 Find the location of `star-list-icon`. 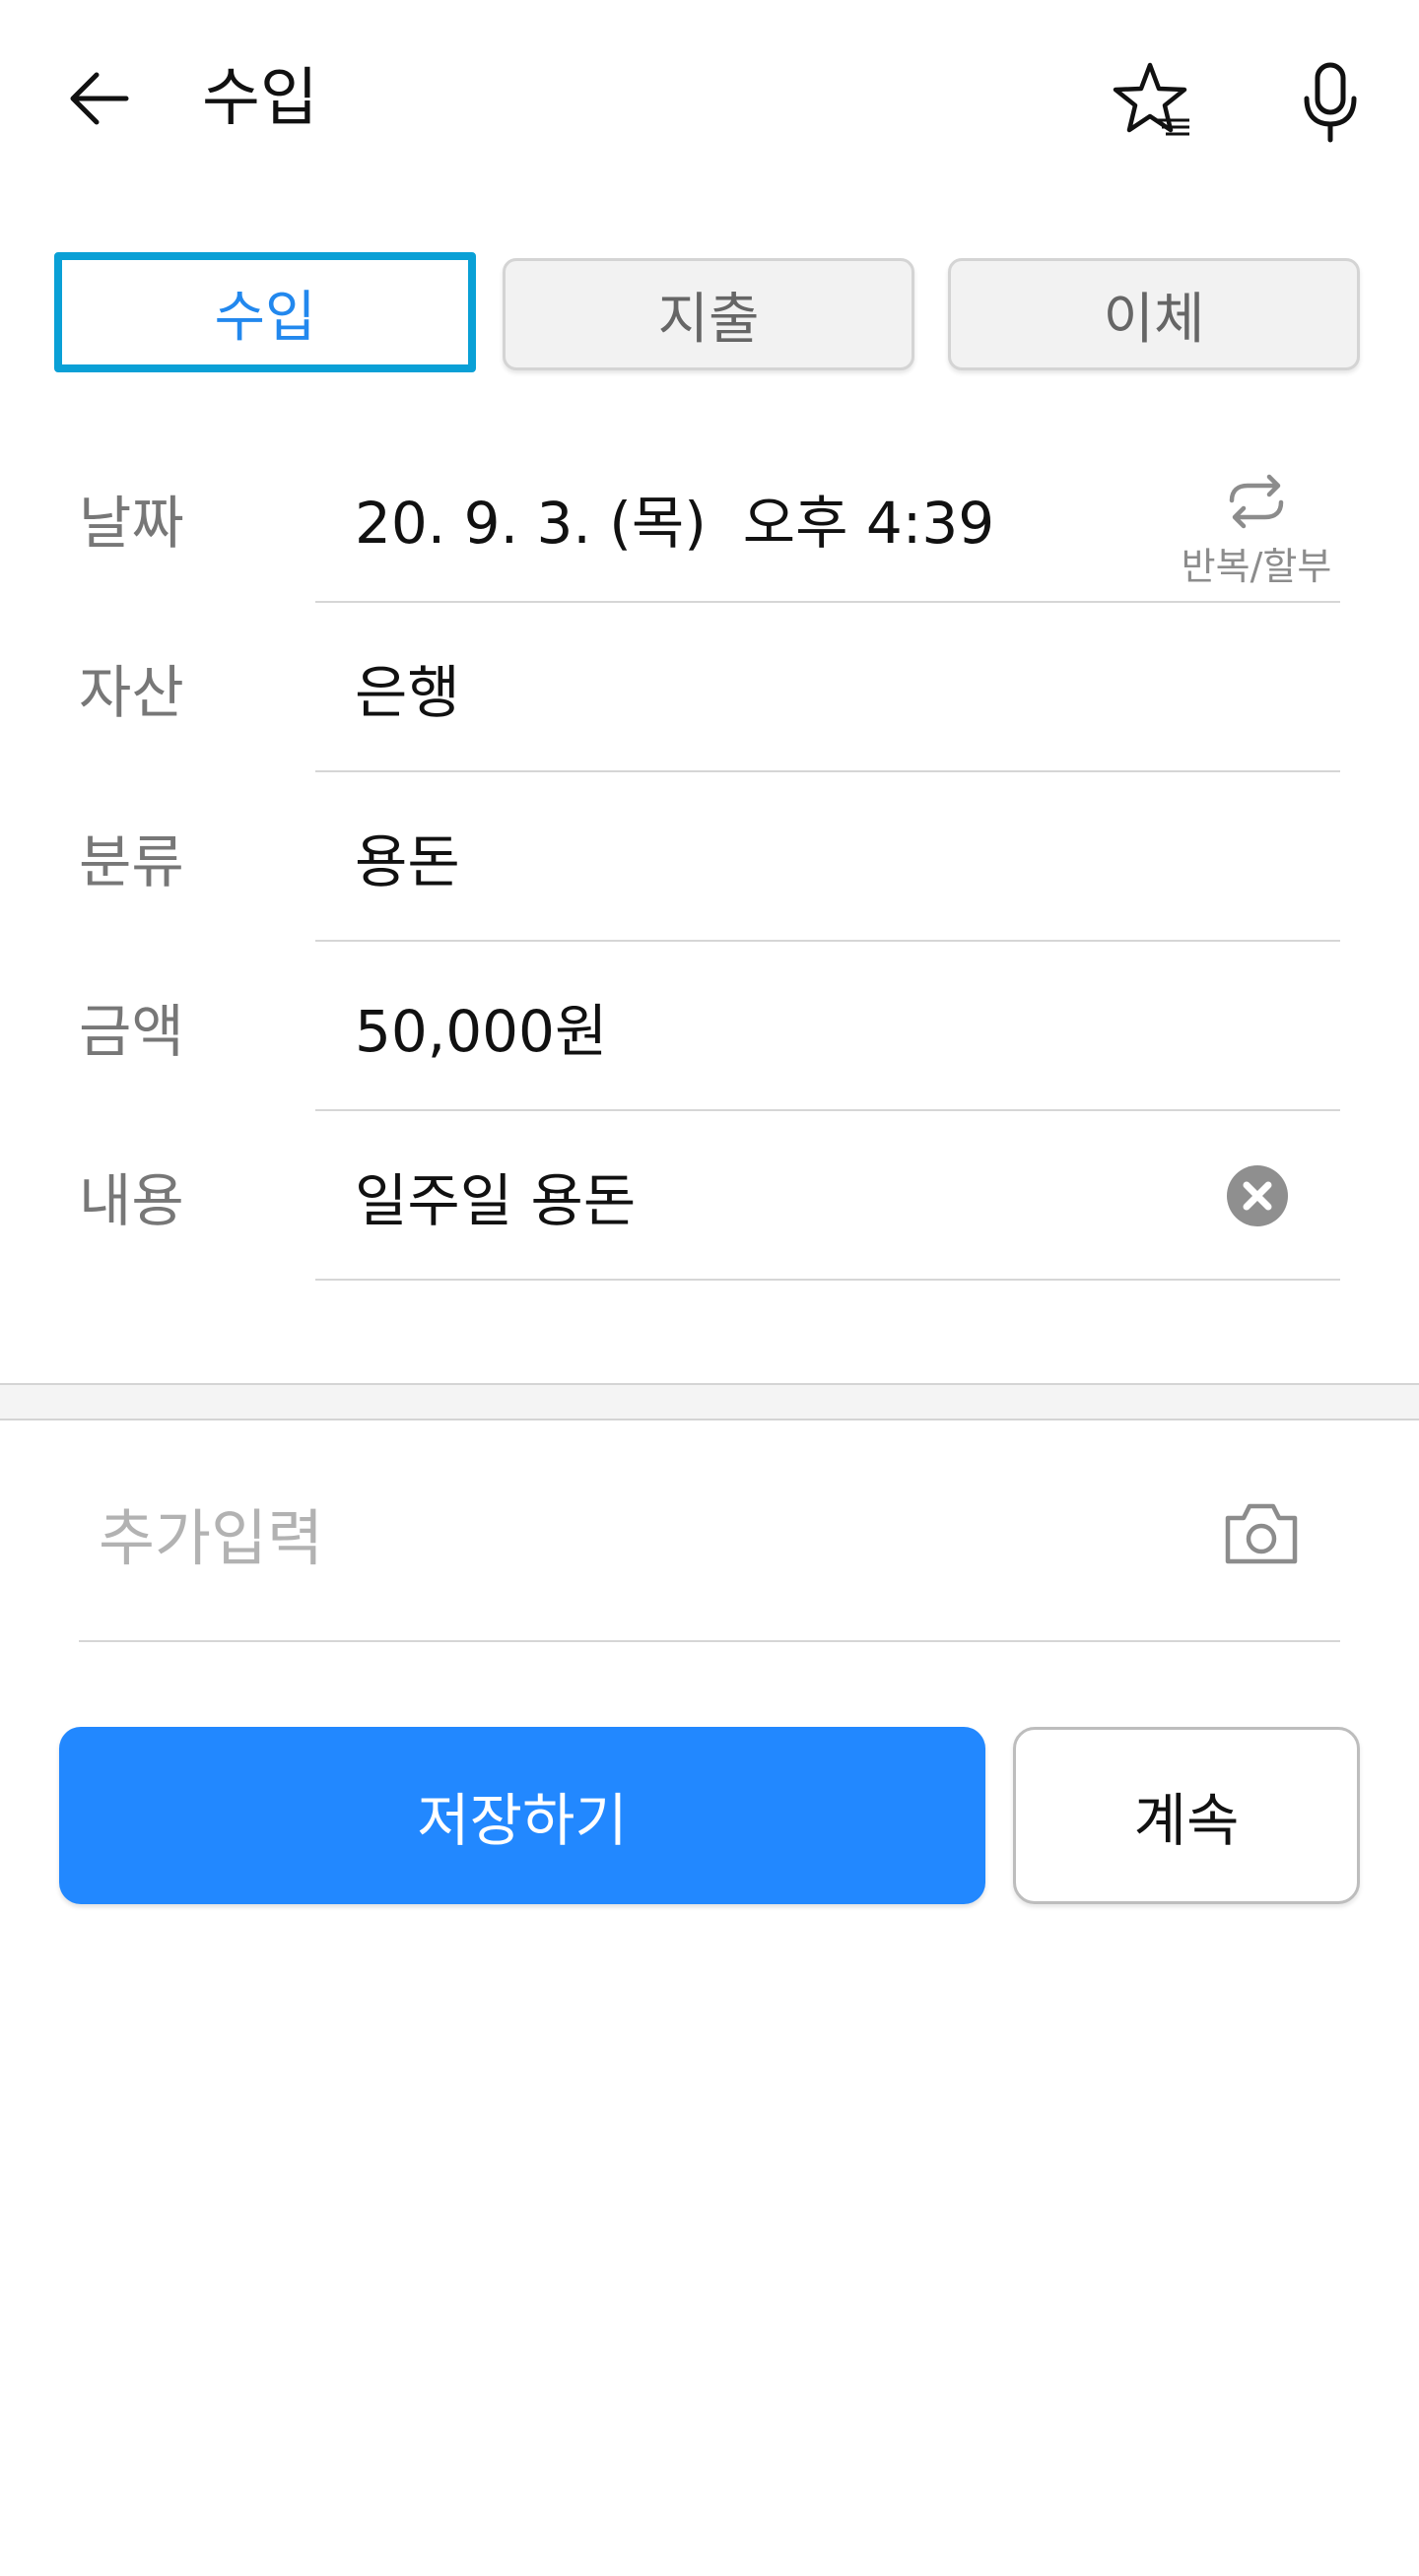

star-list-icon is located at coordinates (1151, 99).